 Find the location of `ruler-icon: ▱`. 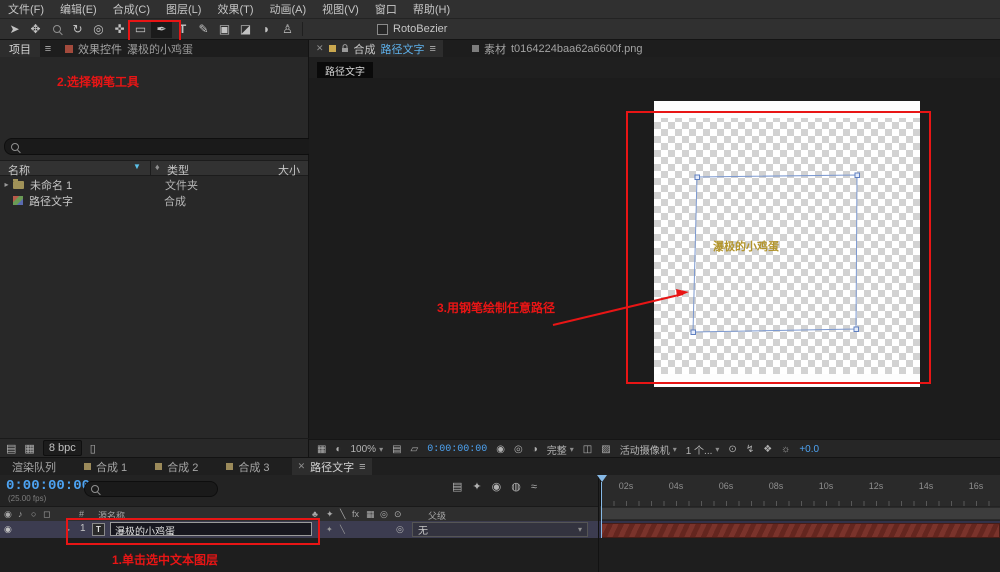

ruler-icon: ▱ is located at coordinates (415, 449).